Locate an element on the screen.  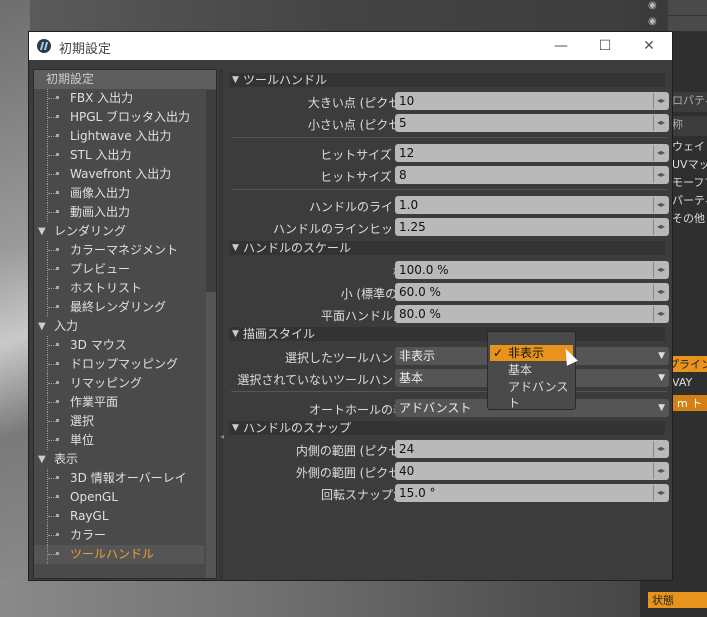
tree-item-label: 最終レンダリング is located at coordinates (118, 307).